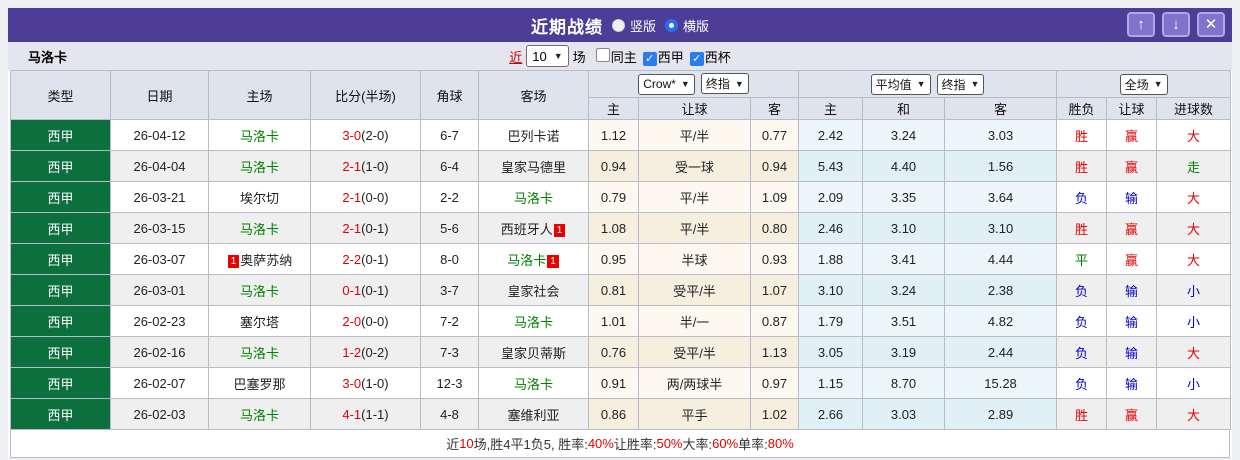 The height and width of the screenshot is (460, 1240). Describe the element at coordinates (352, 228) in the screenshot. I see `fulltime-score: 2-1` at that location.